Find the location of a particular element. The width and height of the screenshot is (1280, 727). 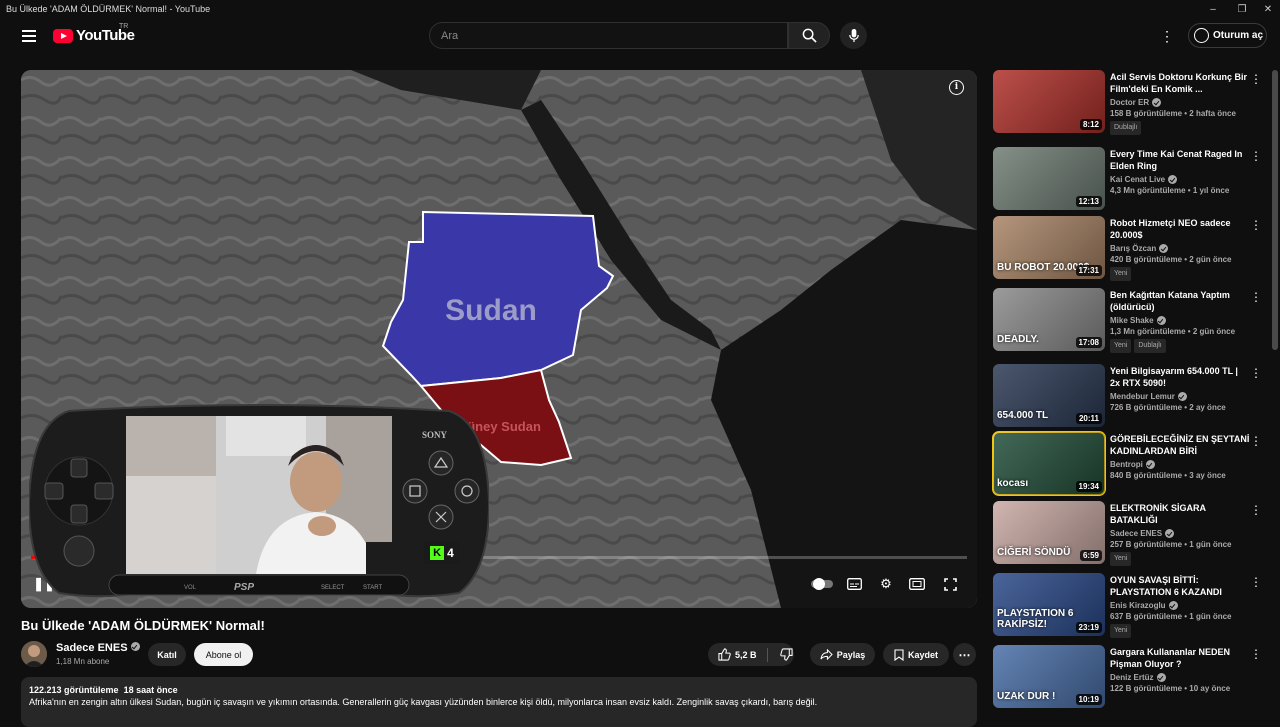

rec-meta: 122 B görüntüleme • 10 ay önce is located at coordinates (1170, 688).